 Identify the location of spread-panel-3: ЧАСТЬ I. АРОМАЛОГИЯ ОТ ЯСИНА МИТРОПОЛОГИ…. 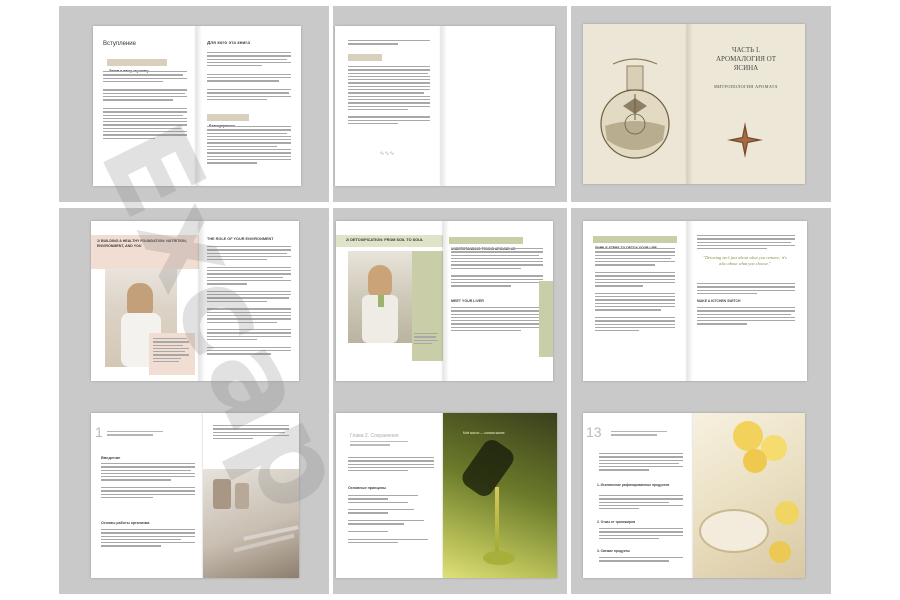
(701, 104).